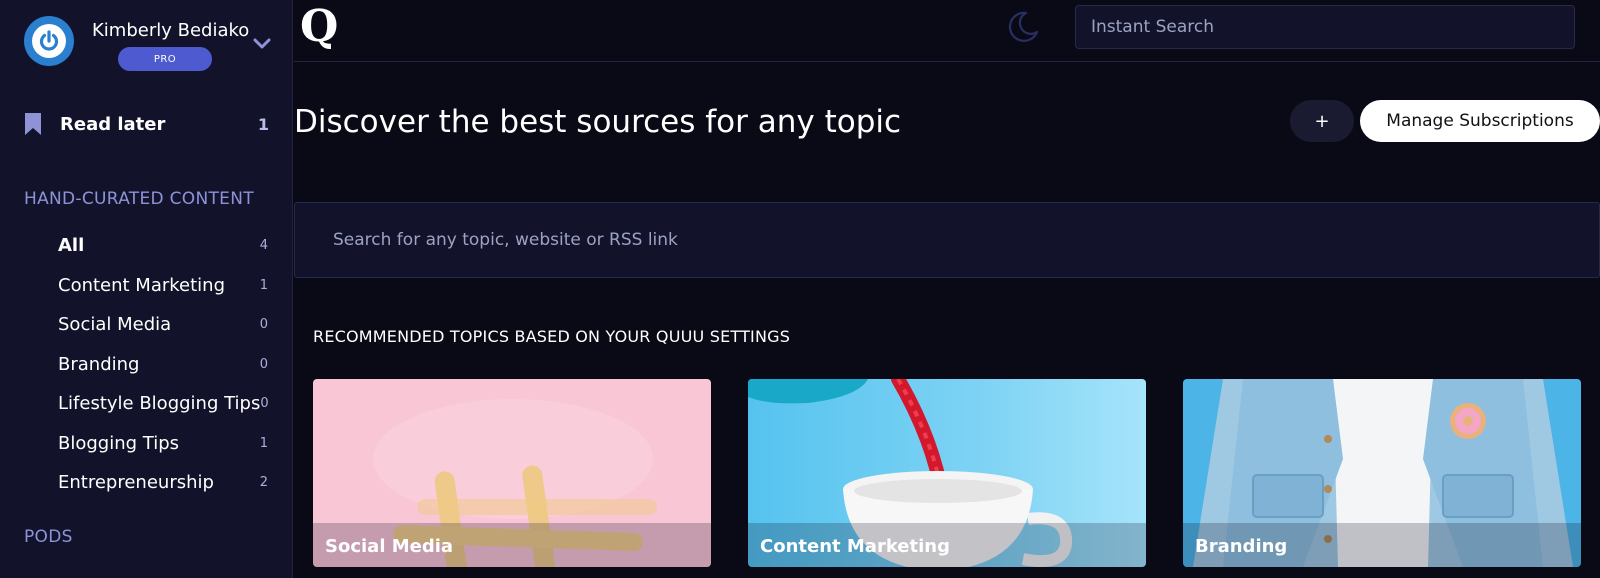 This screenshot has height=578, width=1600. What do you see at coordinates (113, 124) in the screenshot?
I see `read-later-label: Read later` at bounding box center [113, 124].